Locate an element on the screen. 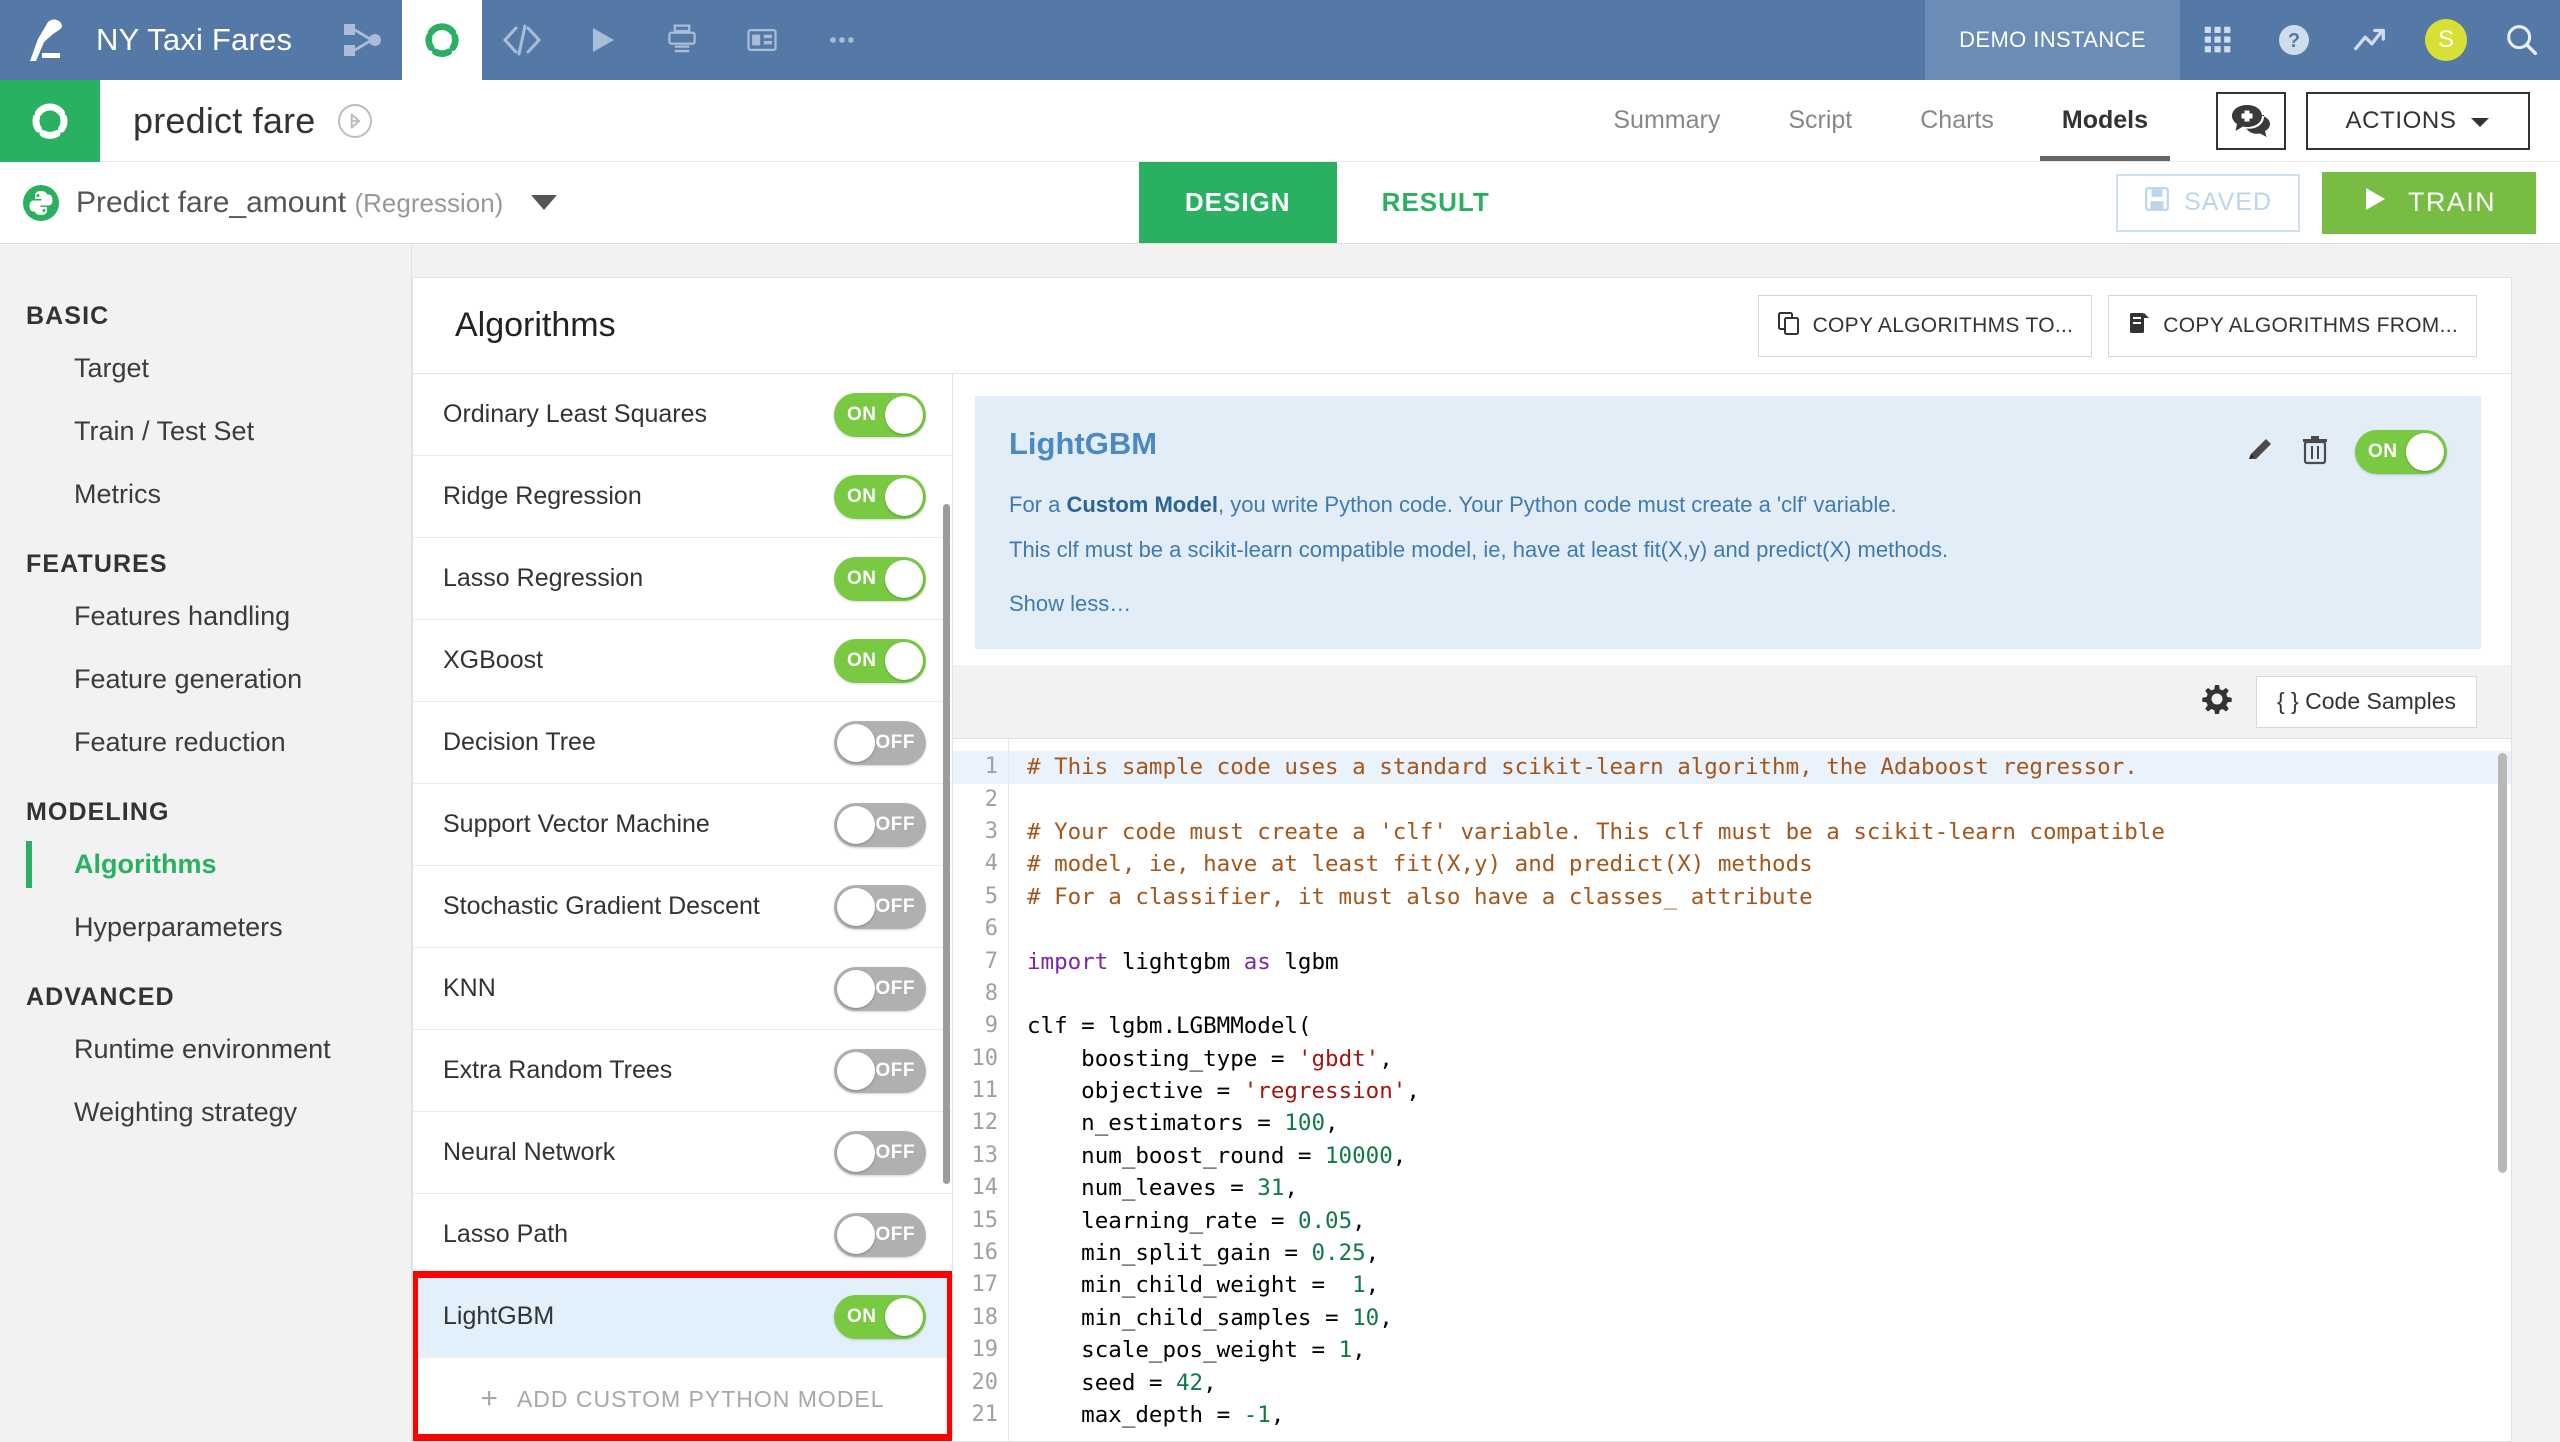  sidebar-item-hyperparameters: Hyperparameters is located at coordinates (205, 927).